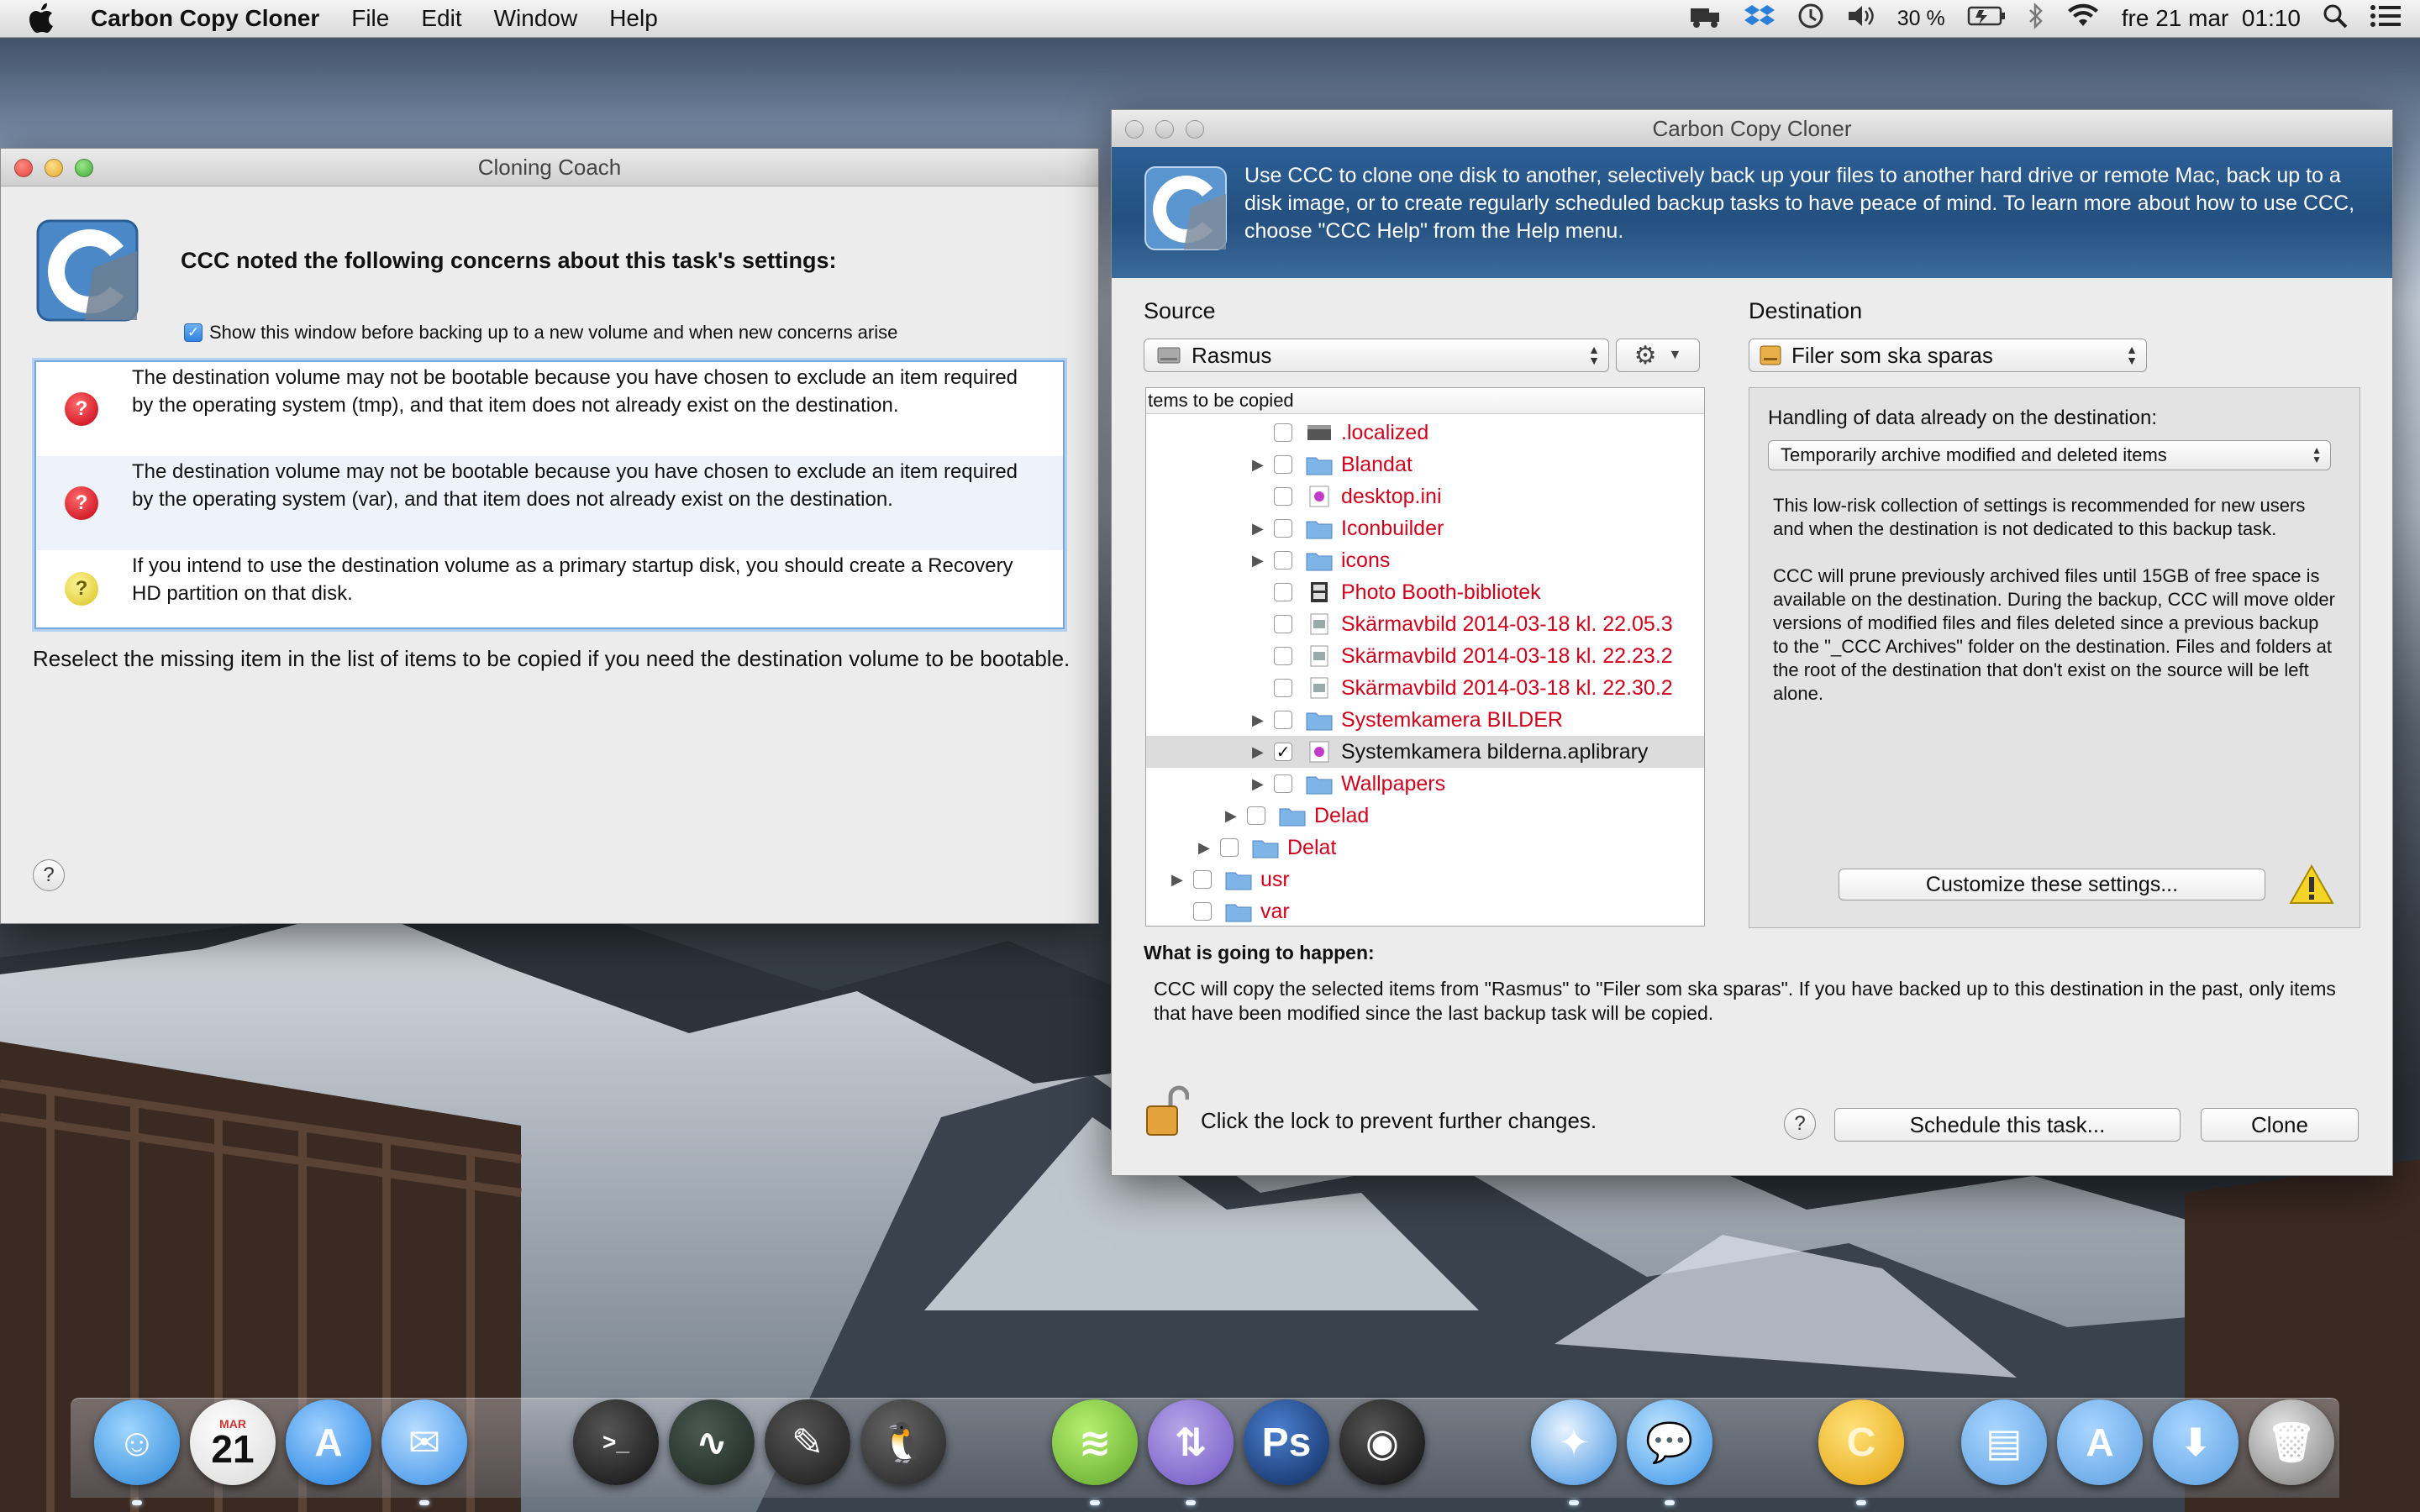 The height and width of the screenshot is (1512, 2420). Describe the element at coordinates (1752, 129) in the screenshot. I see `title-bar: Carbon Copy Cloner` at that location.